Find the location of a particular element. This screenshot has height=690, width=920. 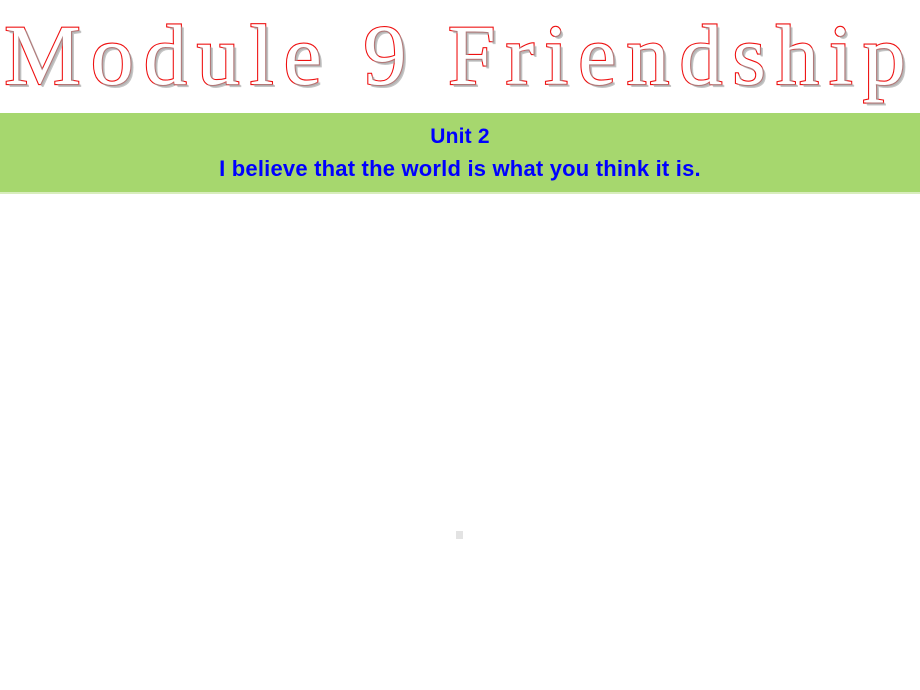

page-title: Module 9 Friendship is located at coordinates (459, 55).